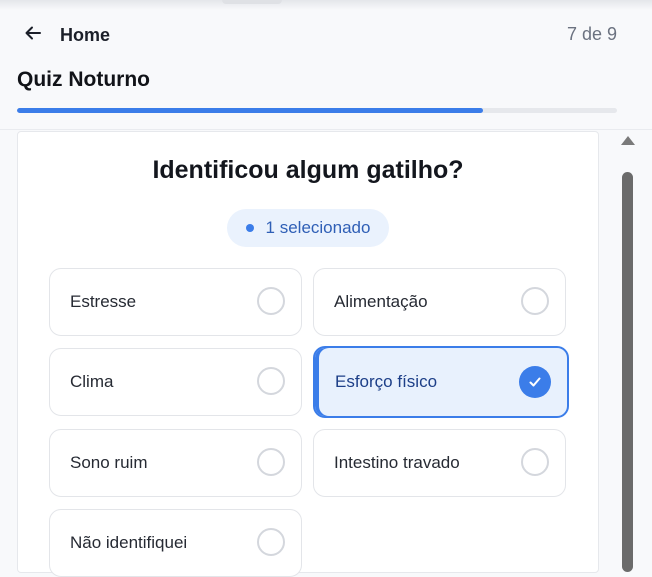  What do you see at coordinates (109, 462) in the screenshot?
I see `option-label: Sono ruim` at bounding box center [109, 462].